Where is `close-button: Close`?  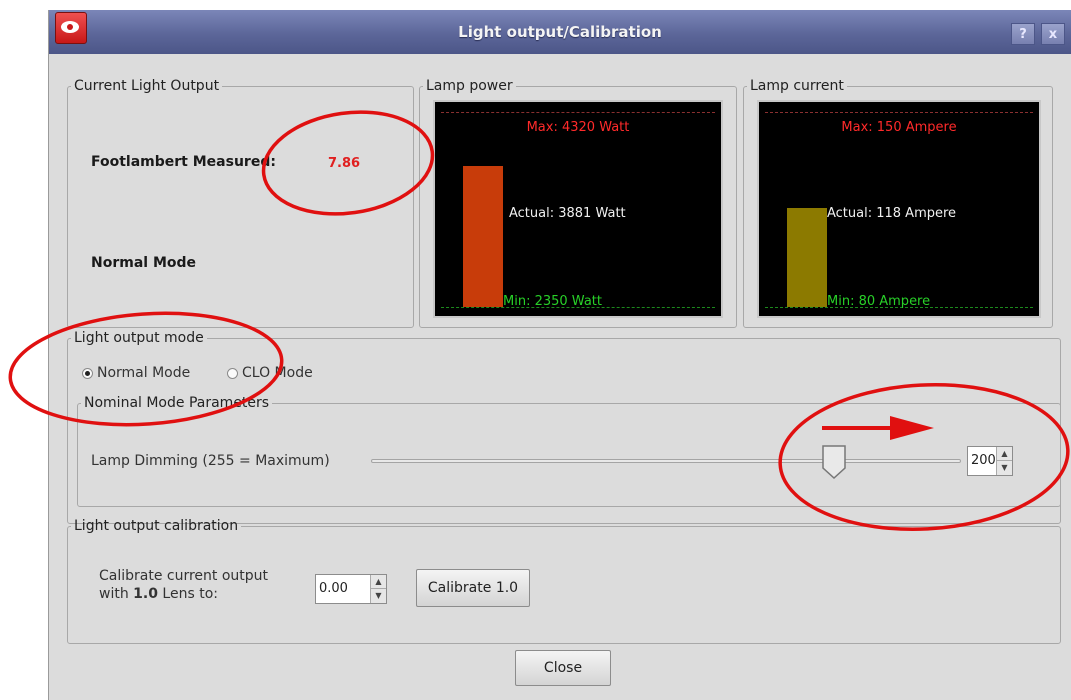 close-button: Close is located at coordinates (563, 668).